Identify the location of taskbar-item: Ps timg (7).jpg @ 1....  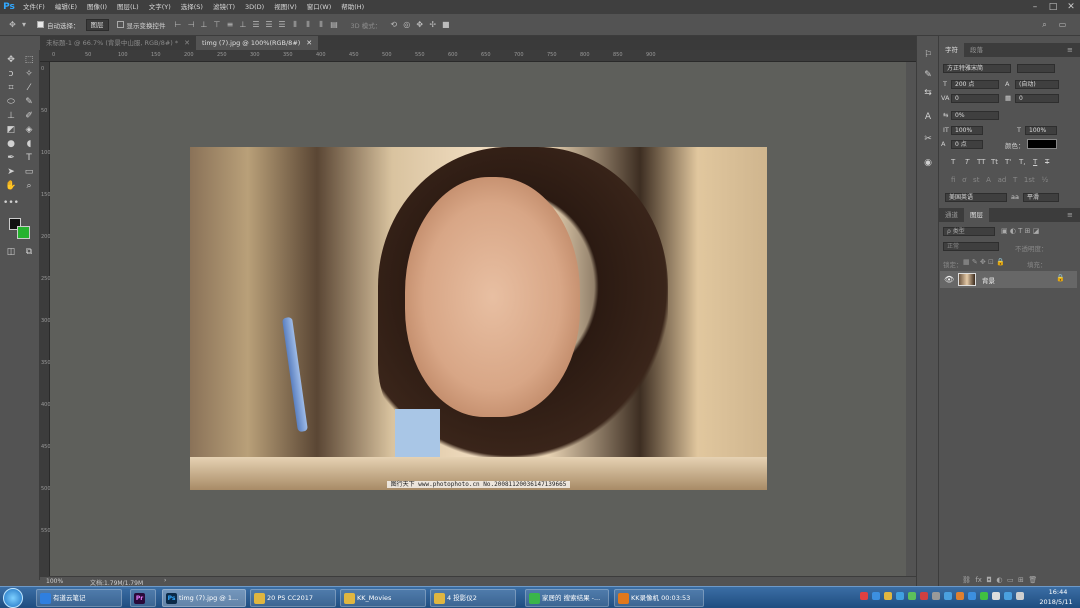
(204, 598).